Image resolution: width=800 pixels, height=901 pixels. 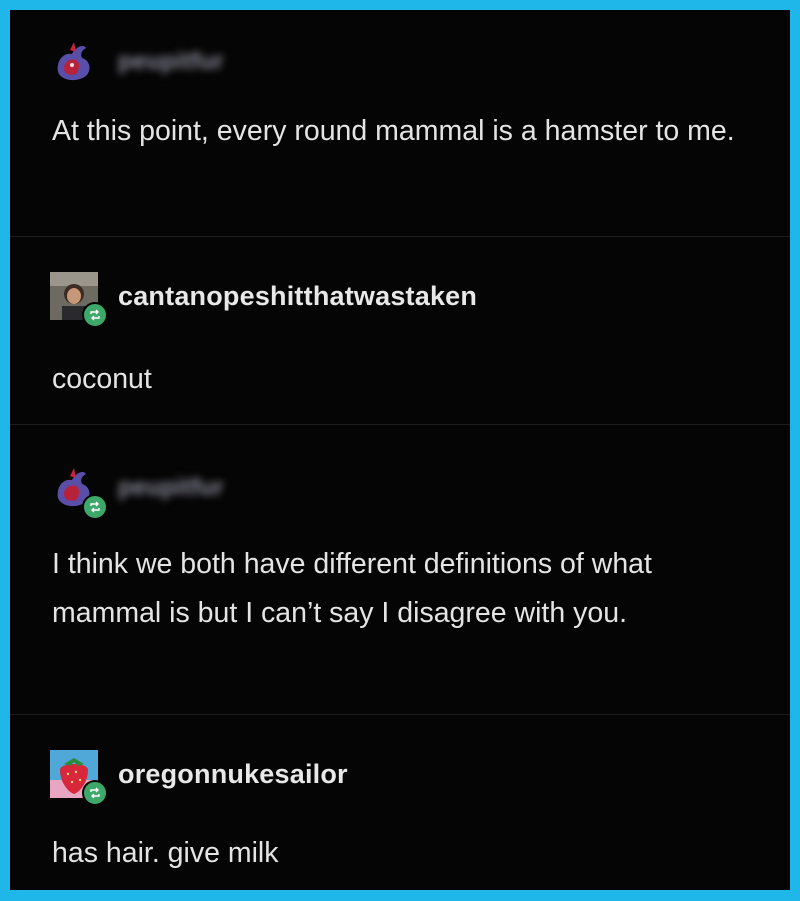 What do you see at coordinates (297, 296) in the screenshot?
I see `username: cantanopeshitthatwastaken` at bounding box center [297, 296].